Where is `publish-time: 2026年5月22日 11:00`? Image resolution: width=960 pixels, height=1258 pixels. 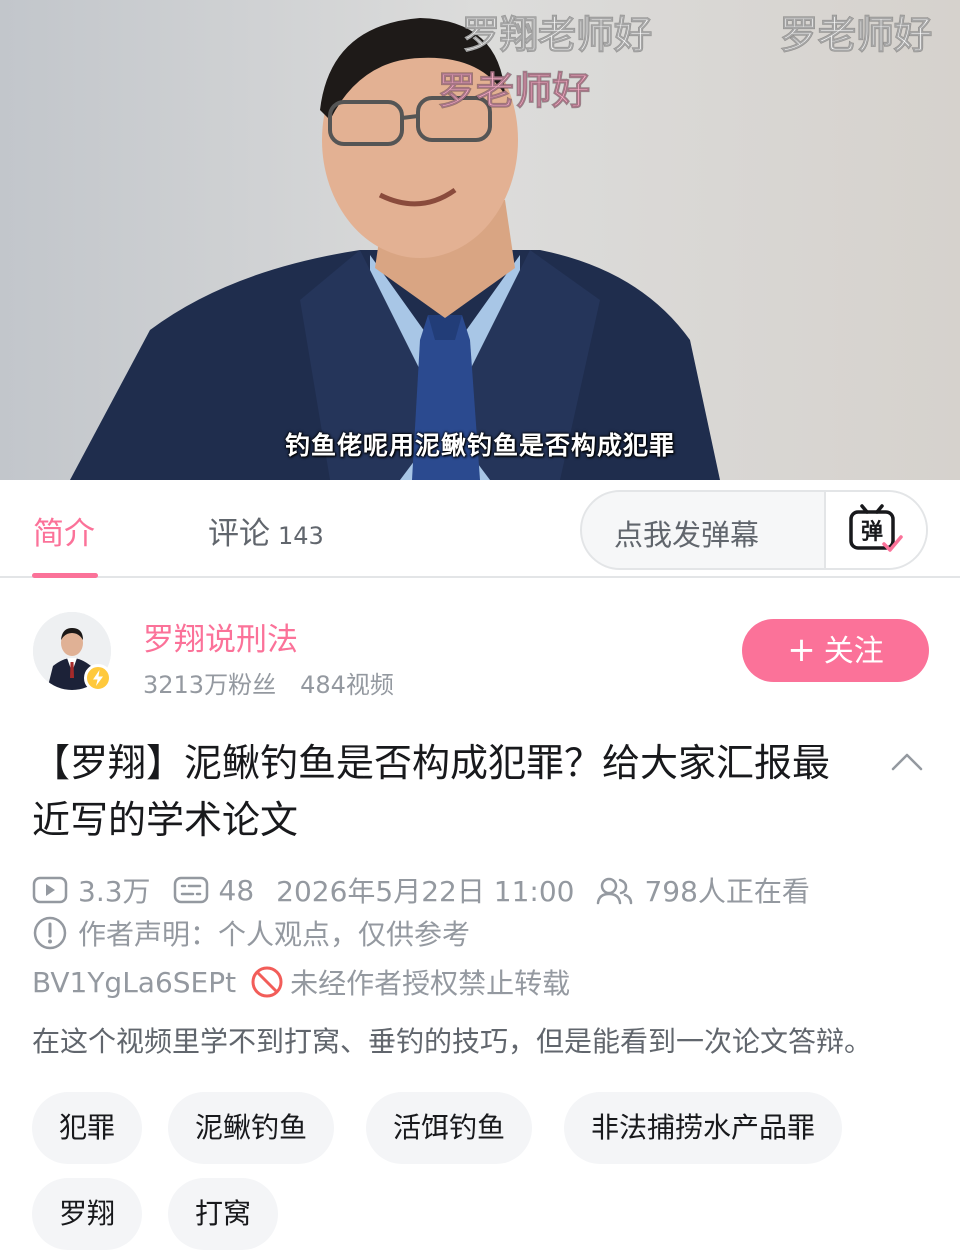 publish-time: 2026年5月22日 11:00 is located at coordinates (425, 891).